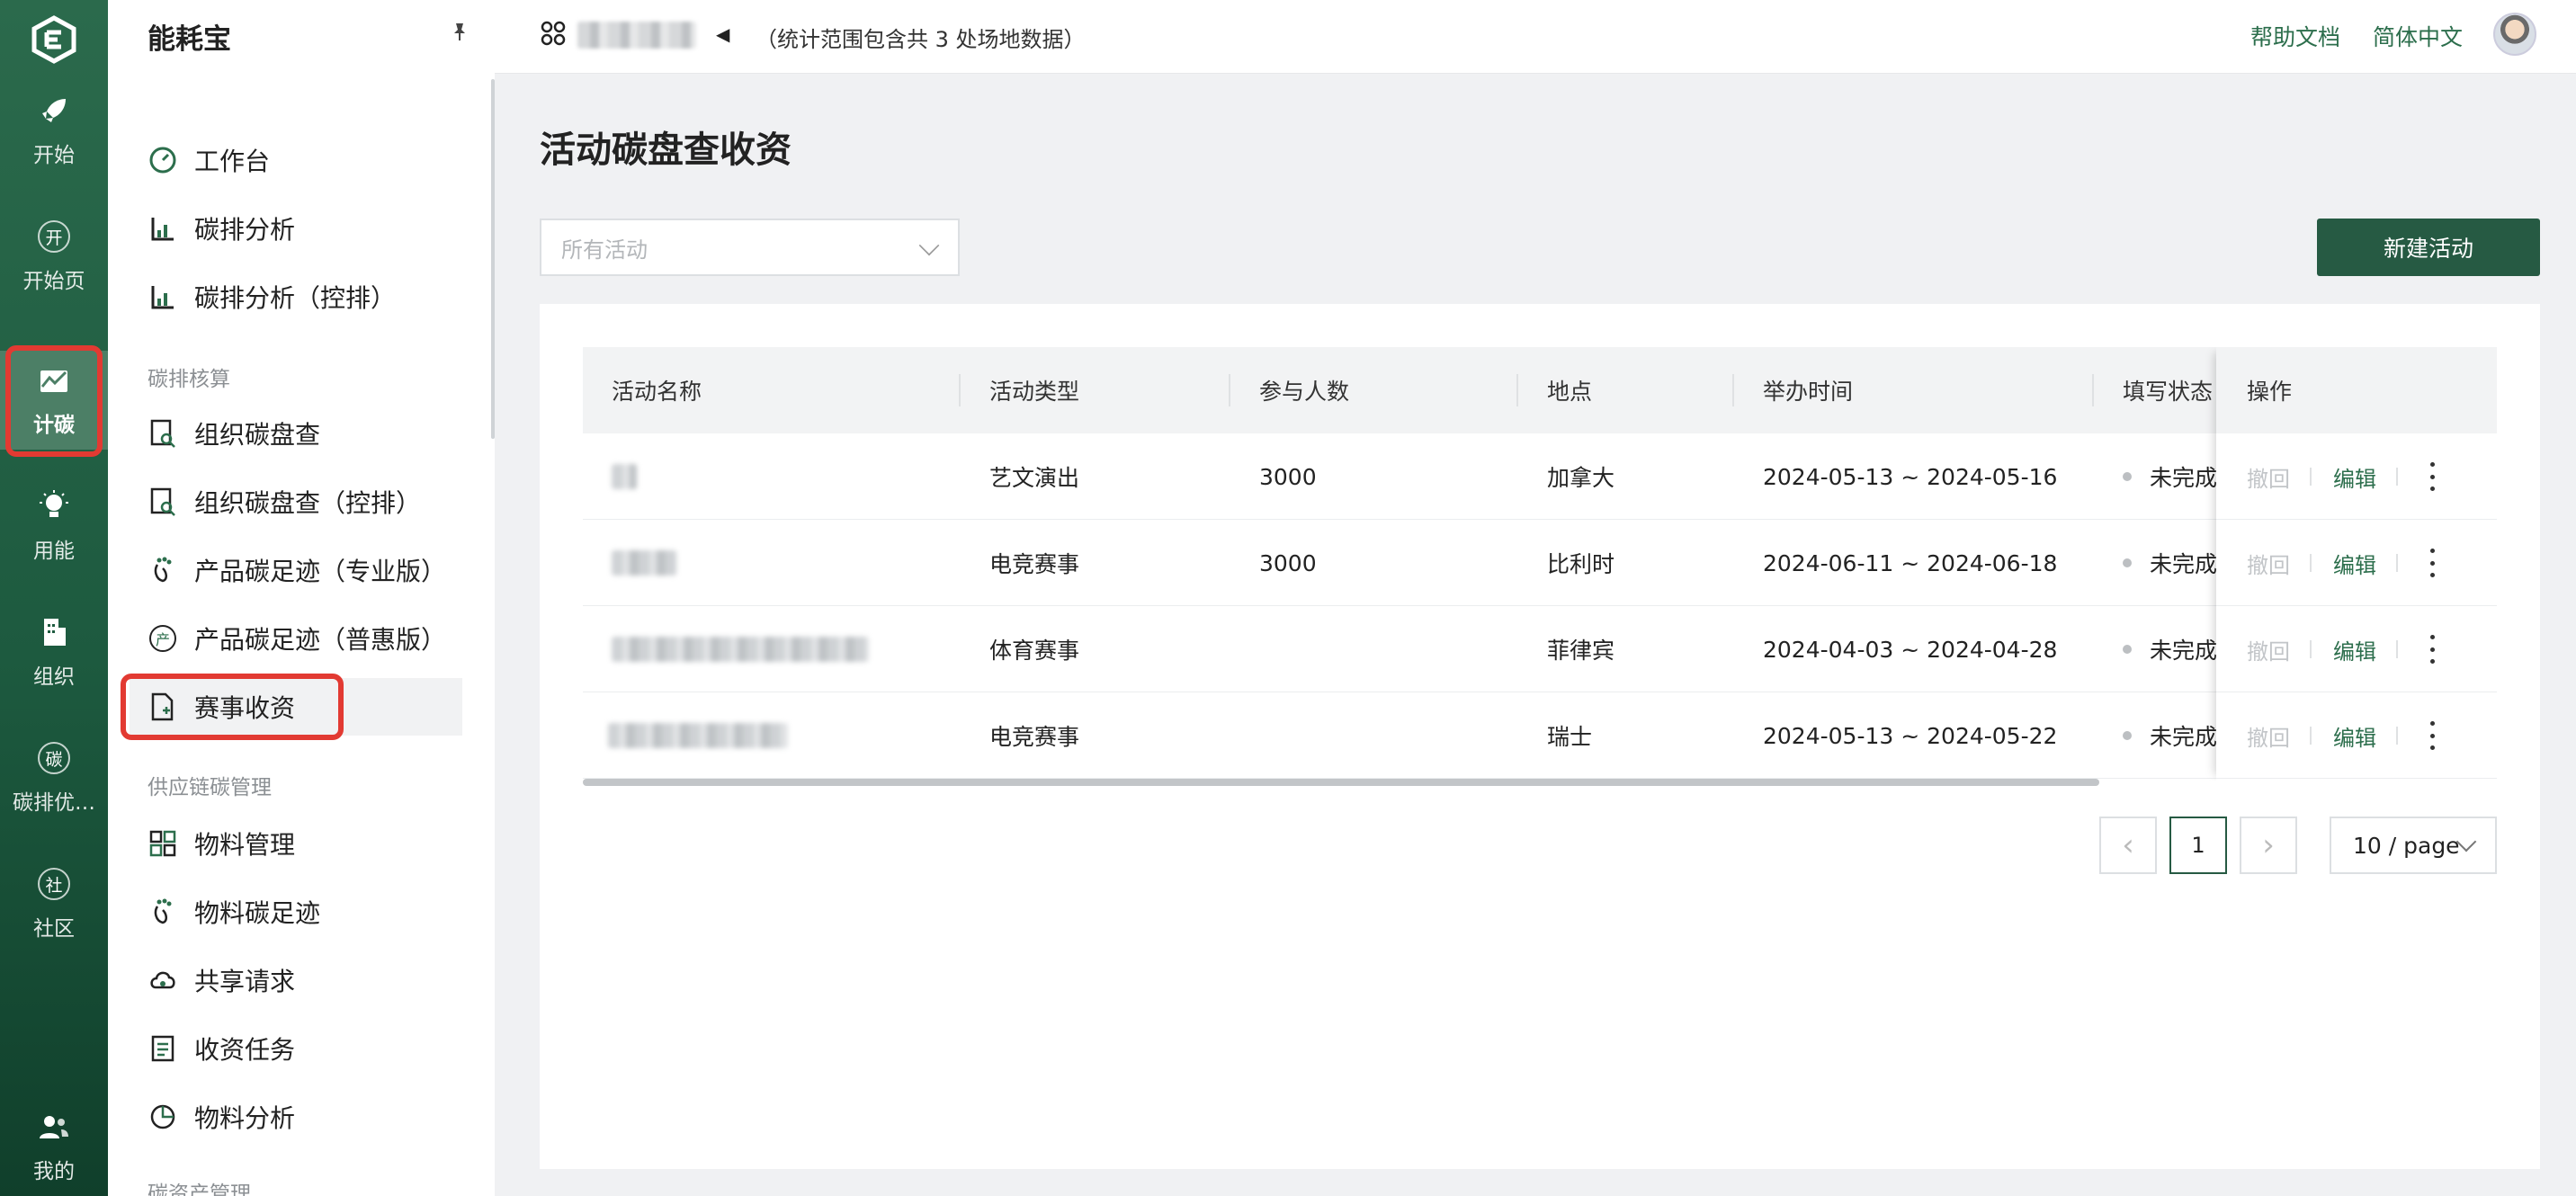 The height and width of the screenshot is (1196, 2576). Describe the element at coordinates (54, 598) in the screenshot. I see `icon-rail: 开始 开 开始页 计碳 用能 组织 碳 碳排优… 社 社区 我的` at that location.